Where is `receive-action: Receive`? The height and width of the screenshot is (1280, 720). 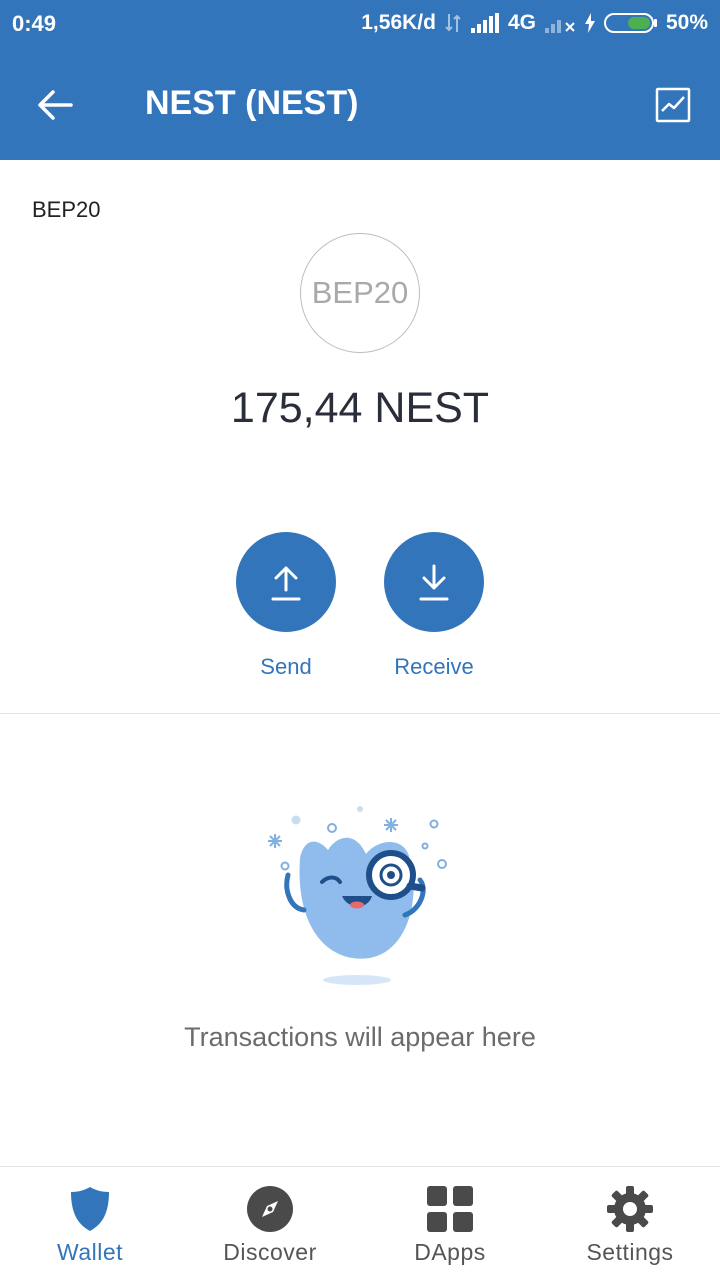
receive-action: Receive is located at coordinates (434, 606).